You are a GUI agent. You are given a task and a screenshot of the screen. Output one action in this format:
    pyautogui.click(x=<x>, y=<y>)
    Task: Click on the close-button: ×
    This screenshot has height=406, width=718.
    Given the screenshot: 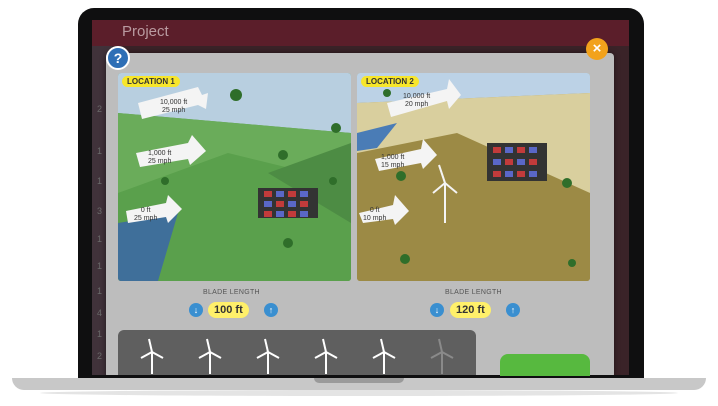 What is the action you would take?
    pyautogui.click(x=597, y=49)
    